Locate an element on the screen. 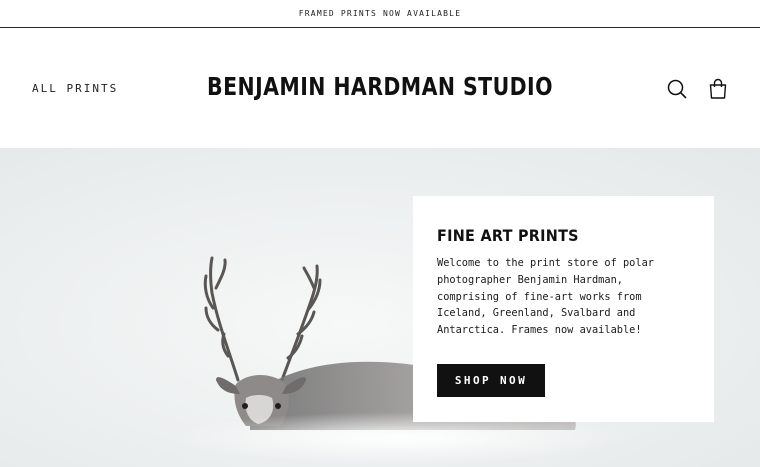  brand-logo: BENJAMIN HARDMAN STUDIO is located at coordinates (379, 86).